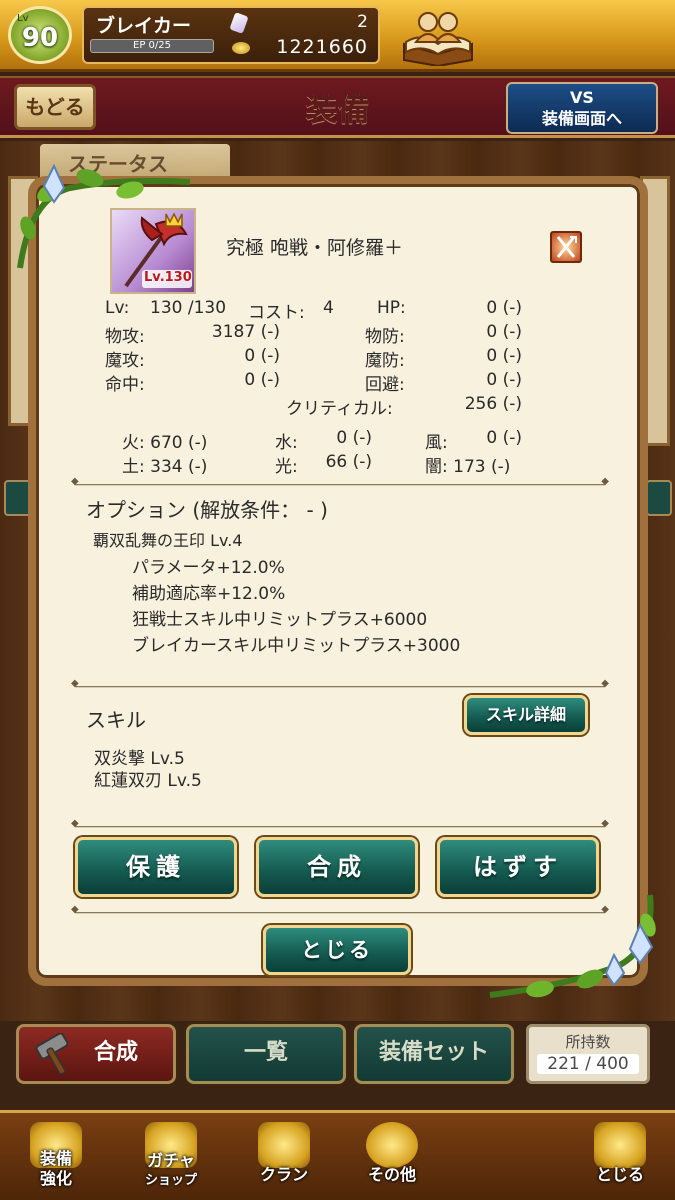 This screenshot has width=675, height=1200. I want to click on stat-lv-label: Lv:, so click(117, 308).